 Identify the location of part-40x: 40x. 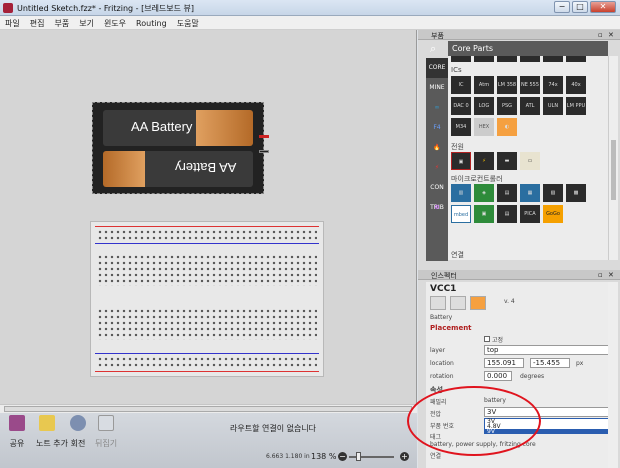
(576, 85).